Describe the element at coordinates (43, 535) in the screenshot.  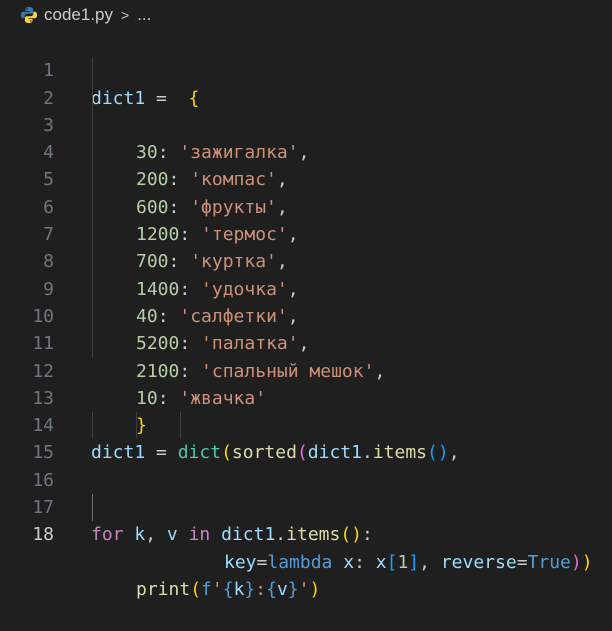
I see `line-number-current: 18` at that location.